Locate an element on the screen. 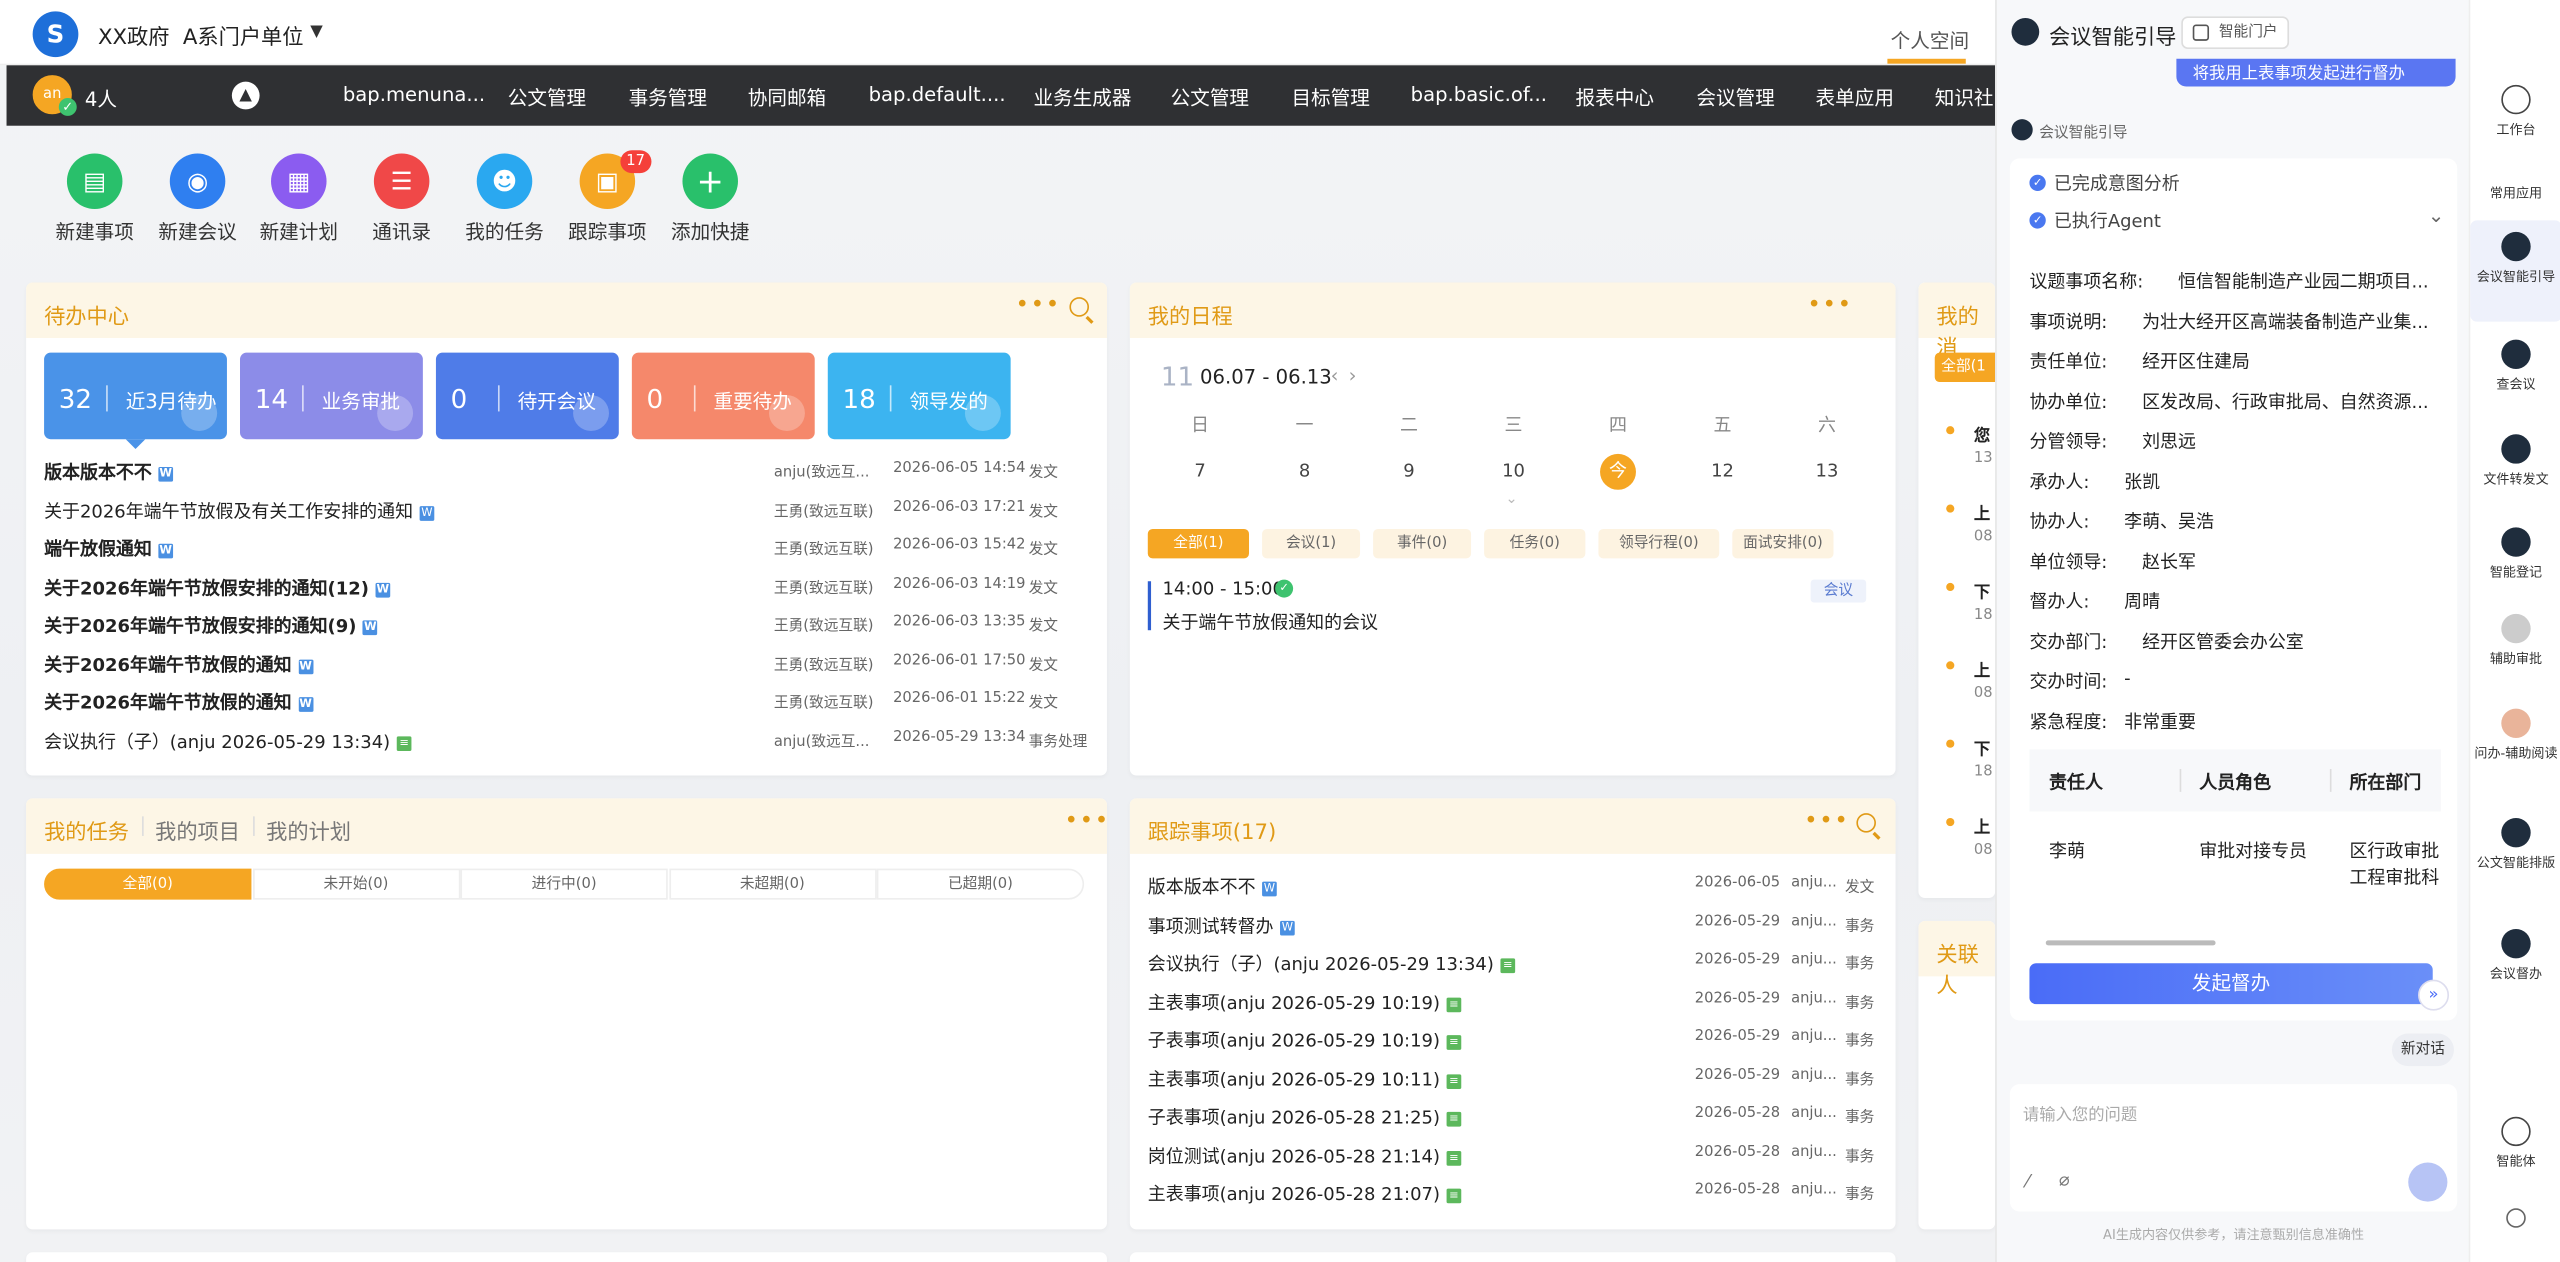 This screenshot has height=1262, width=2560. quick-new-item: ▤ 新建事项 is located at coordinates (95, 198).